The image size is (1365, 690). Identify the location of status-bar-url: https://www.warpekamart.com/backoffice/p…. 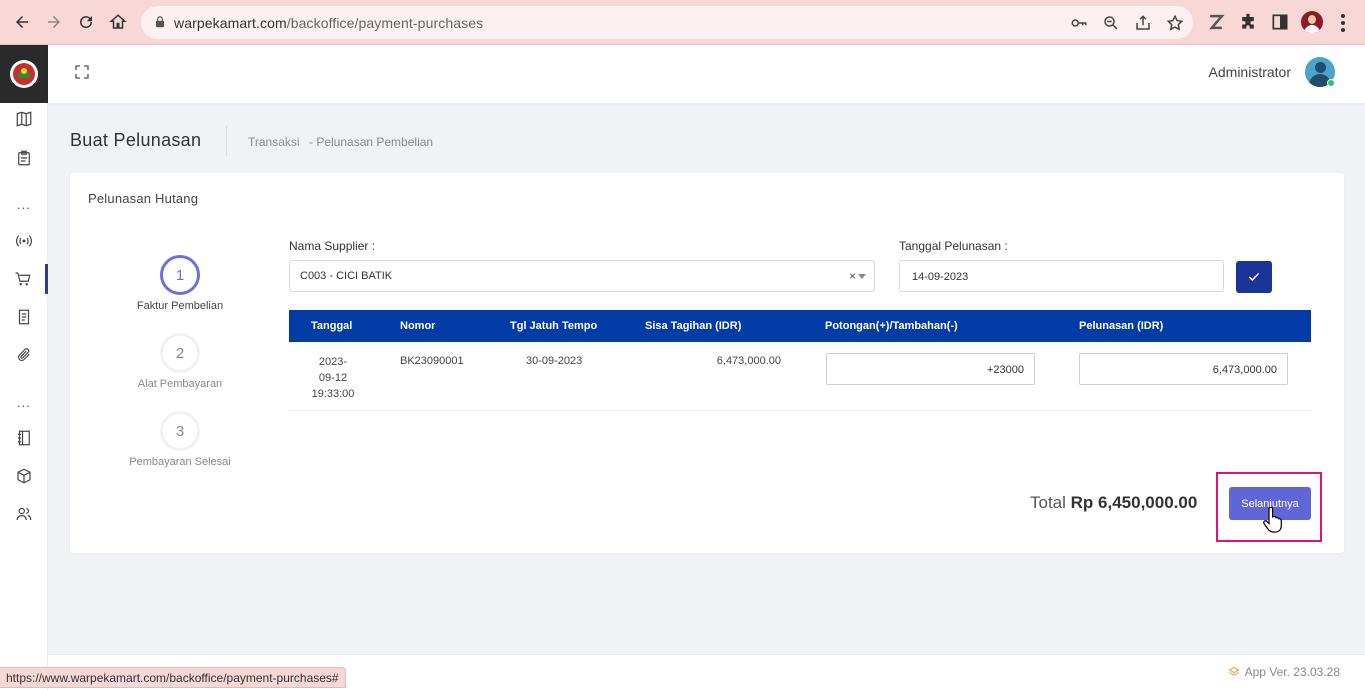
(173, 677).